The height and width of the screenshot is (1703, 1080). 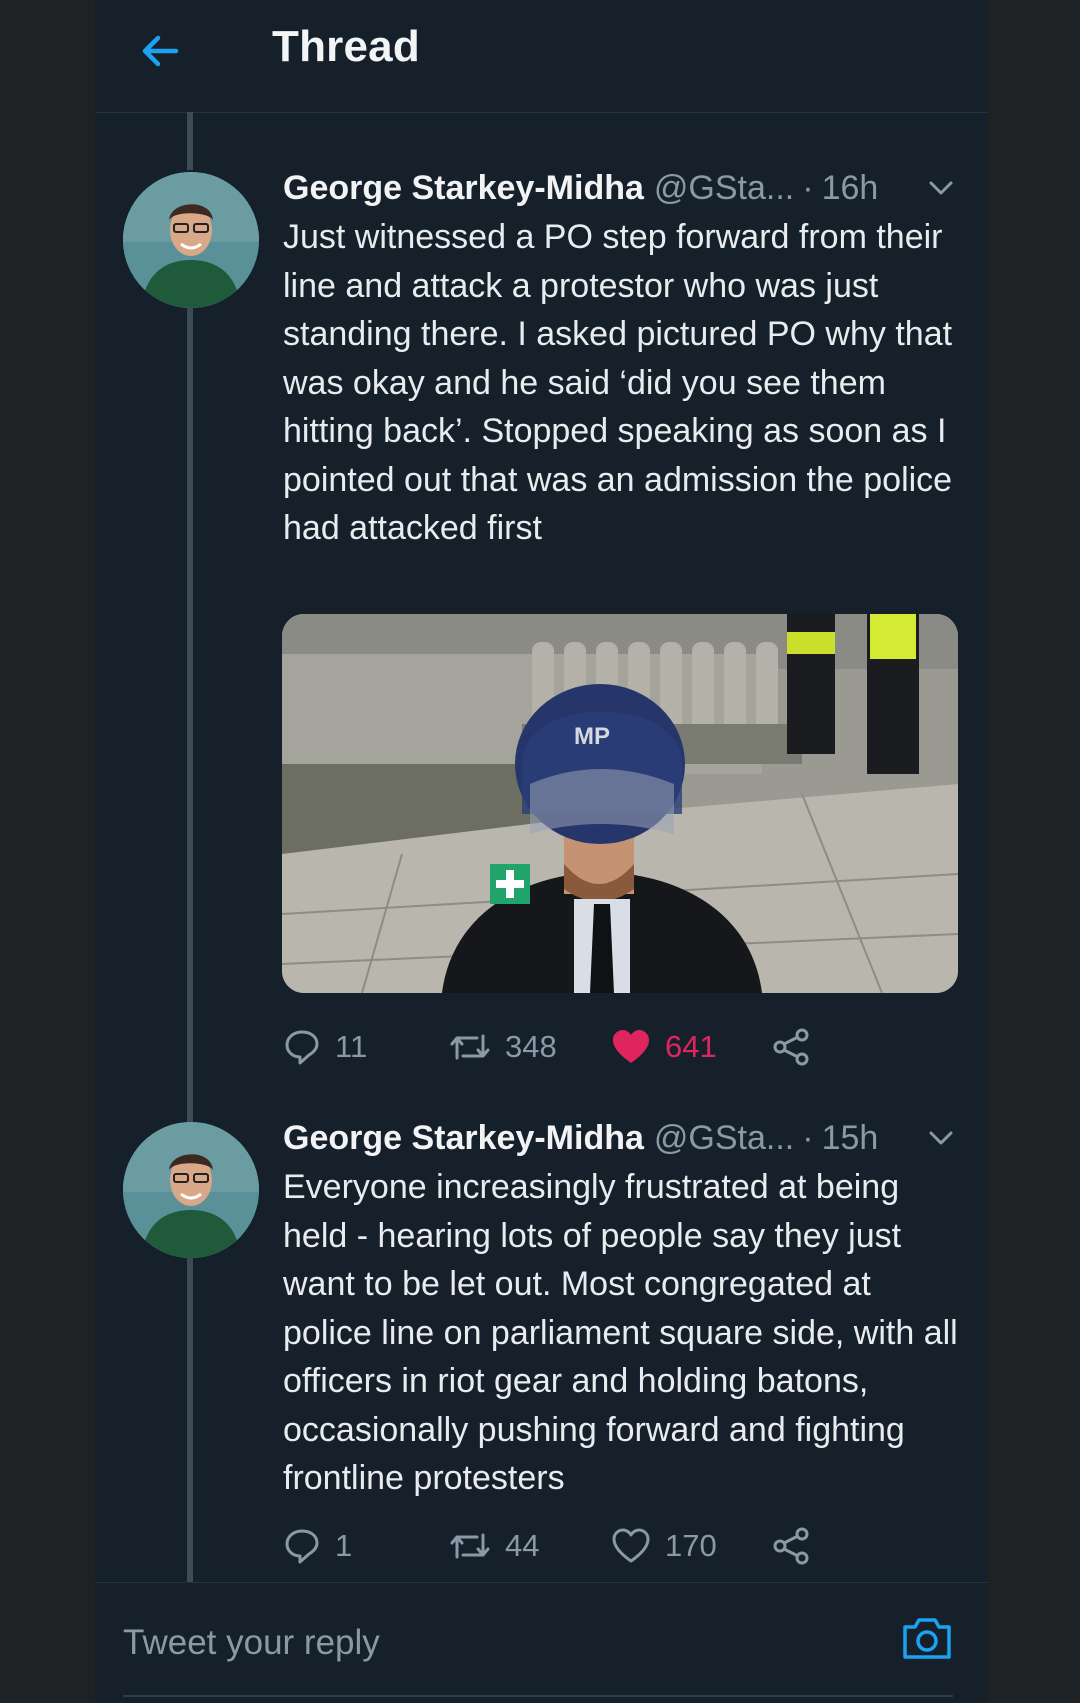 I want to click on tweet-actions: 11 348 641, so click(x=623, y=1047).